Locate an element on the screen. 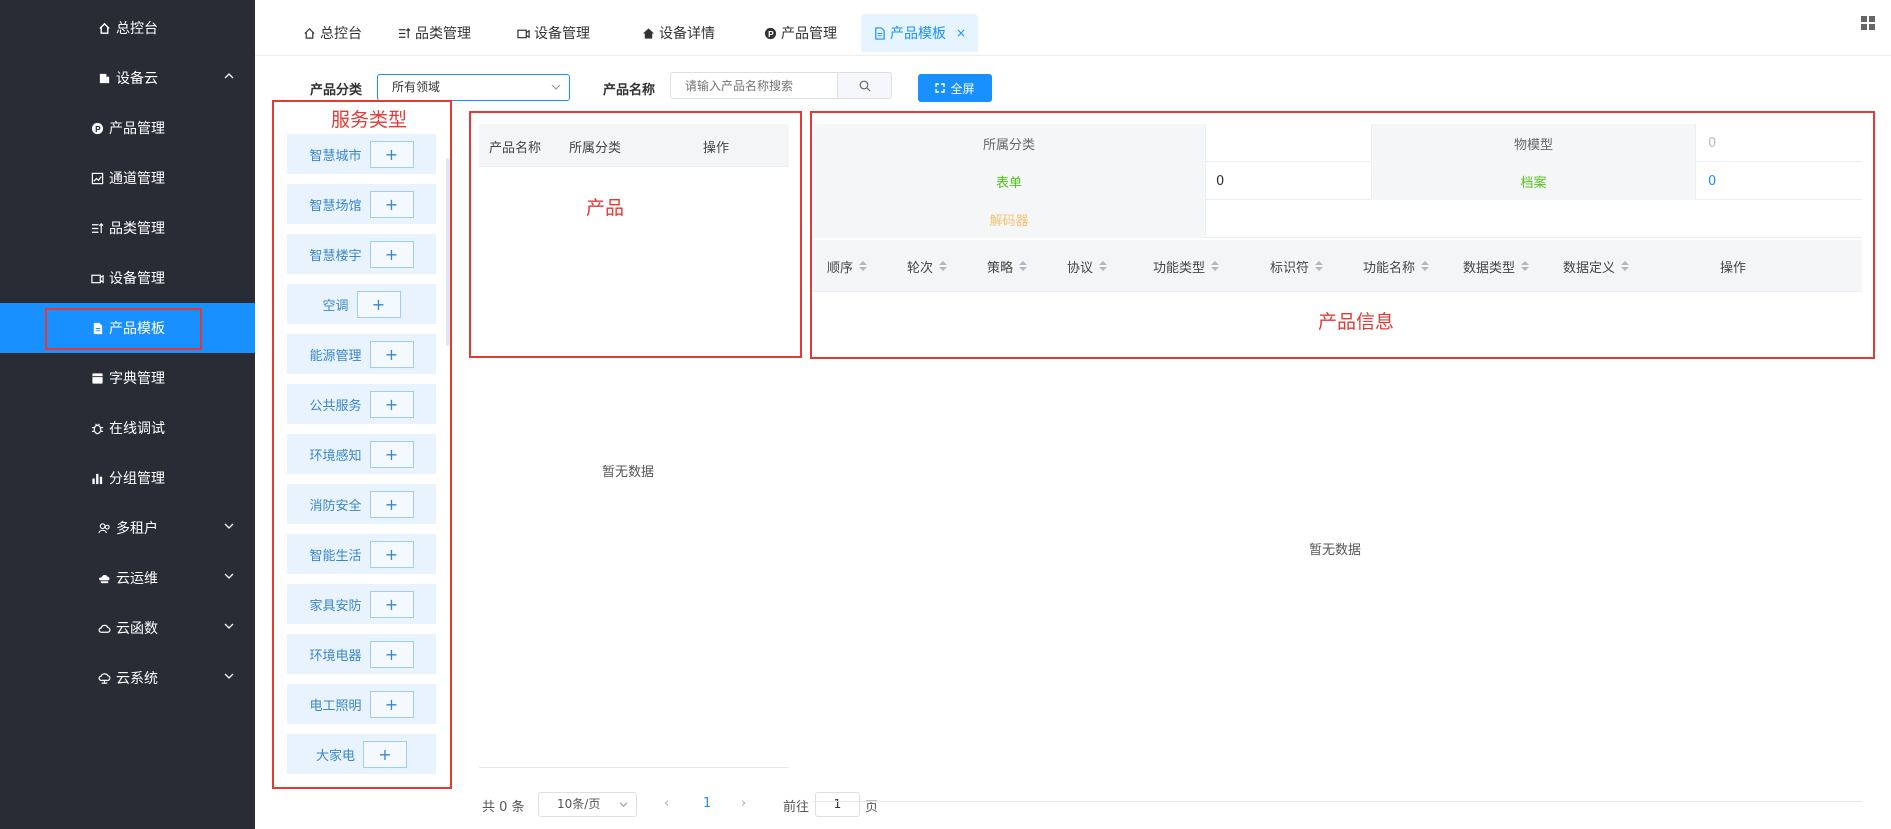 Image resolution: width=1891 pixels, height=829 pixels. product-annotation: 产品 is located at coordinates (605, 208).